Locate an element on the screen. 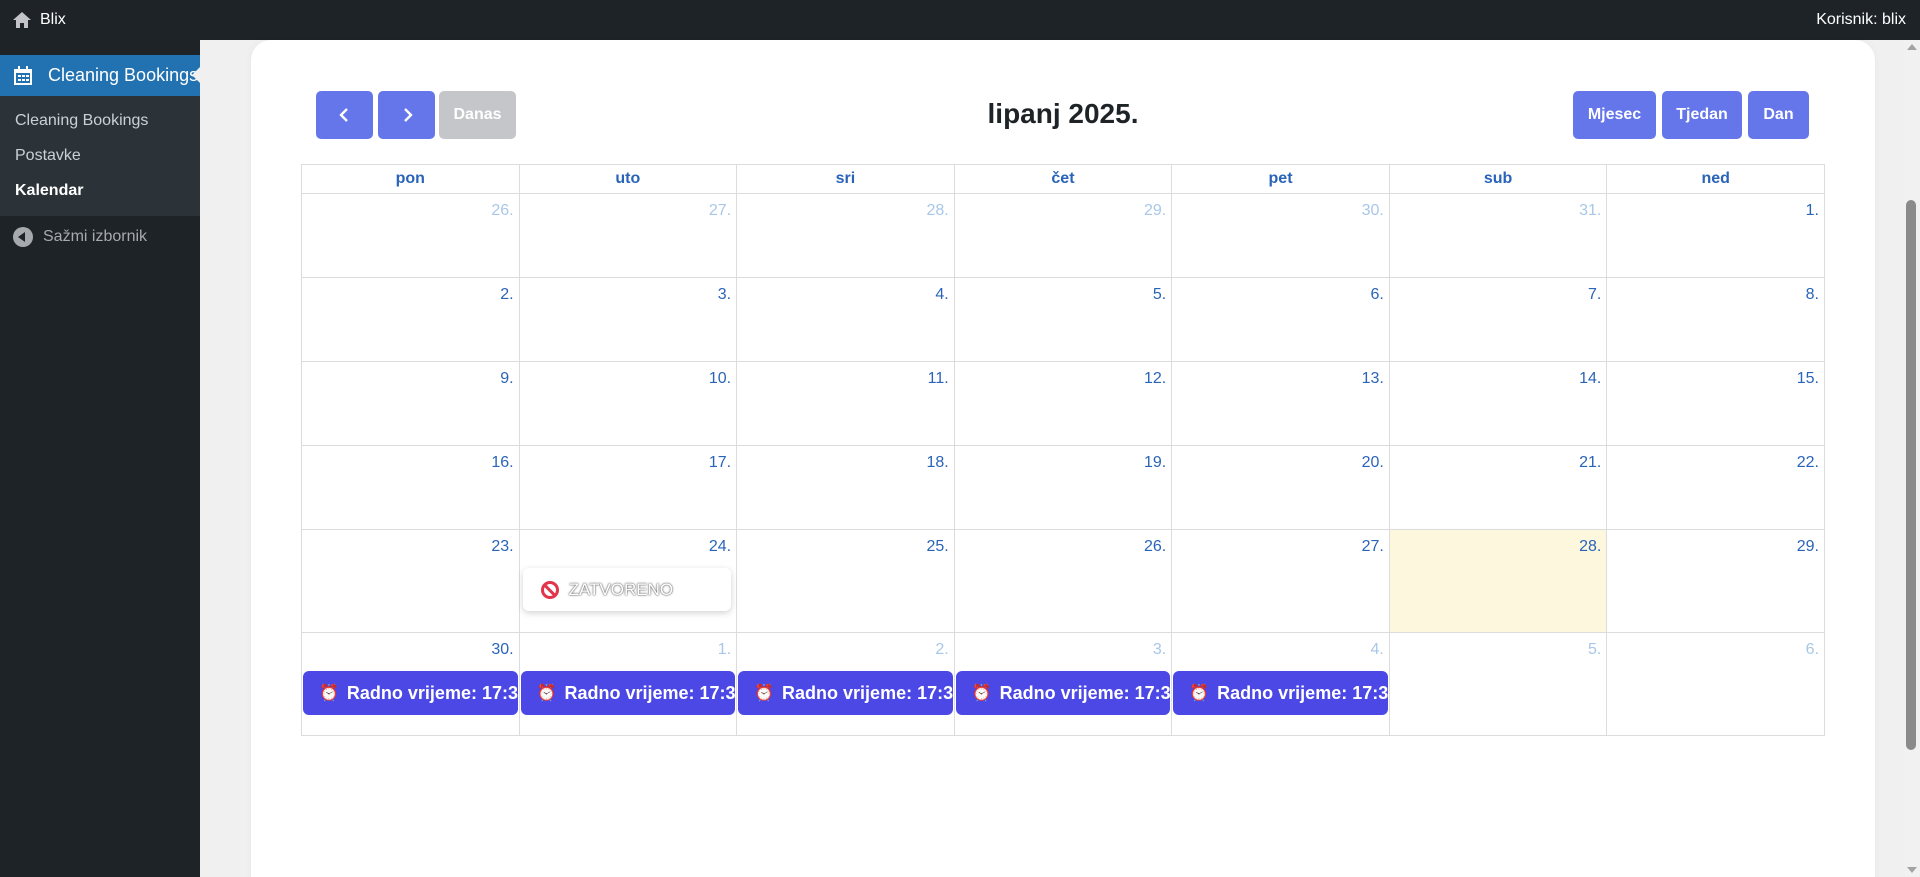 The image size is (1920, 877). day-cell: 2. is located at coordinates (410, 319).